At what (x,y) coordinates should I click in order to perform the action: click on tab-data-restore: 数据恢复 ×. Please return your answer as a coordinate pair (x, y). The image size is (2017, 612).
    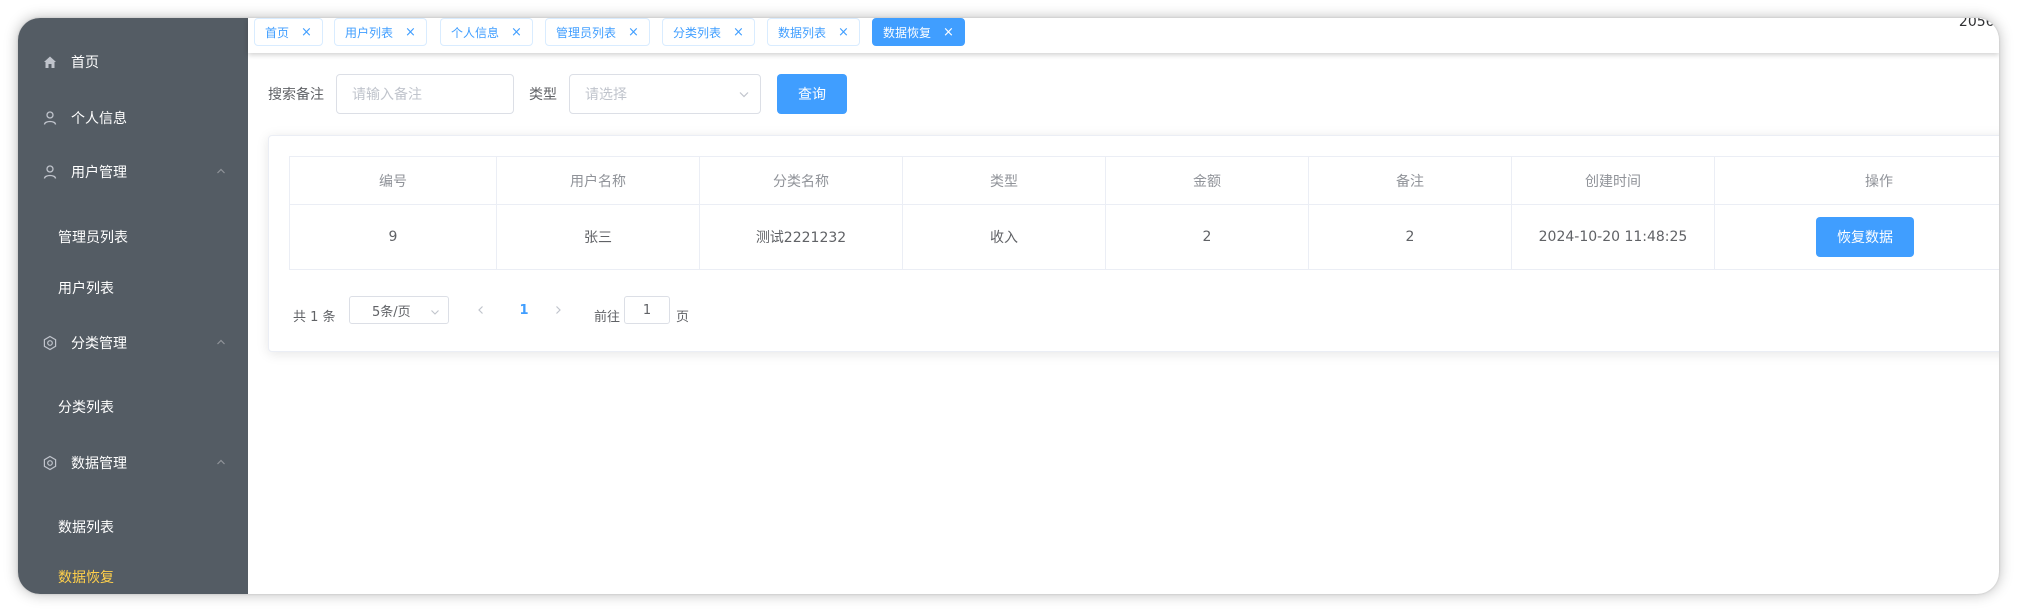
    Looking at the image, I should click on (918, 32).